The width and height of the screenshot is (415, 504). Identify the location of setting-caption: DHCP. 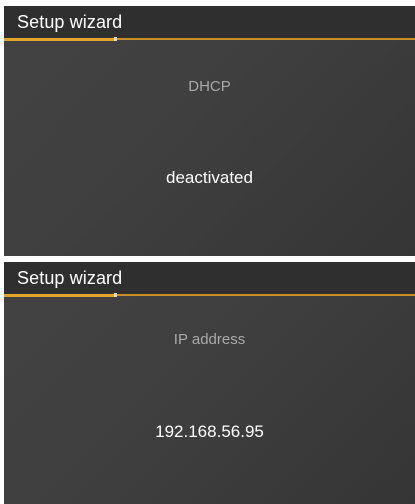
(209, 86).